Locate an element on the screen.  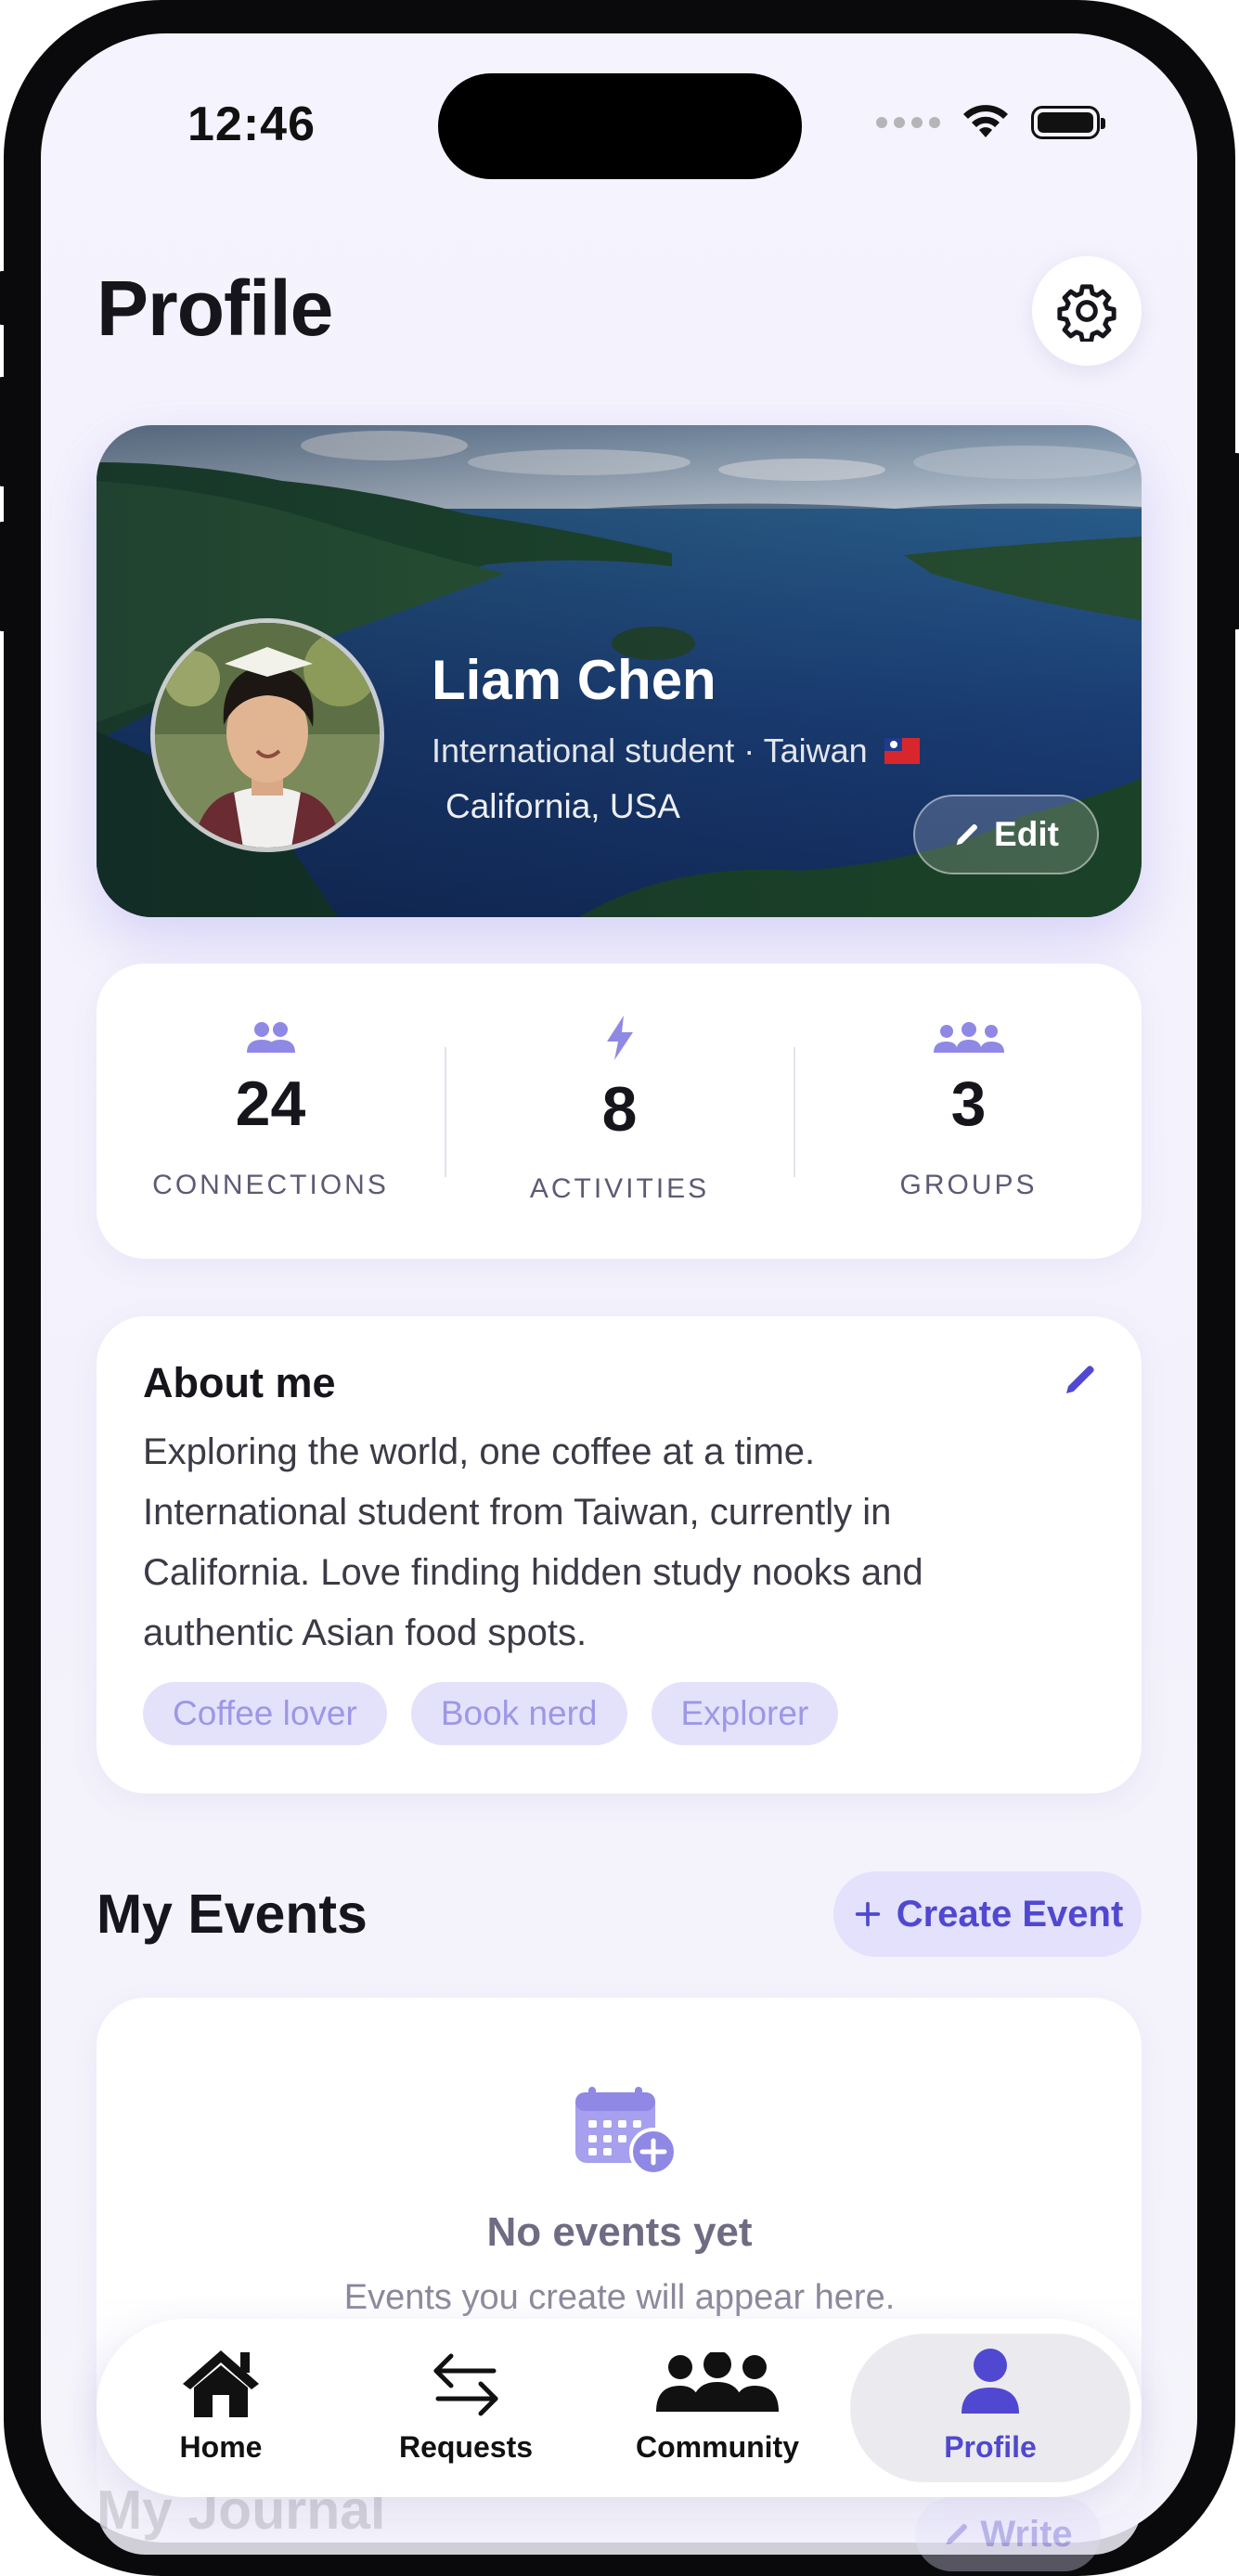
interest-tags: Coffee lover Book nerd Explorer is located at coordinates (491, 1713).